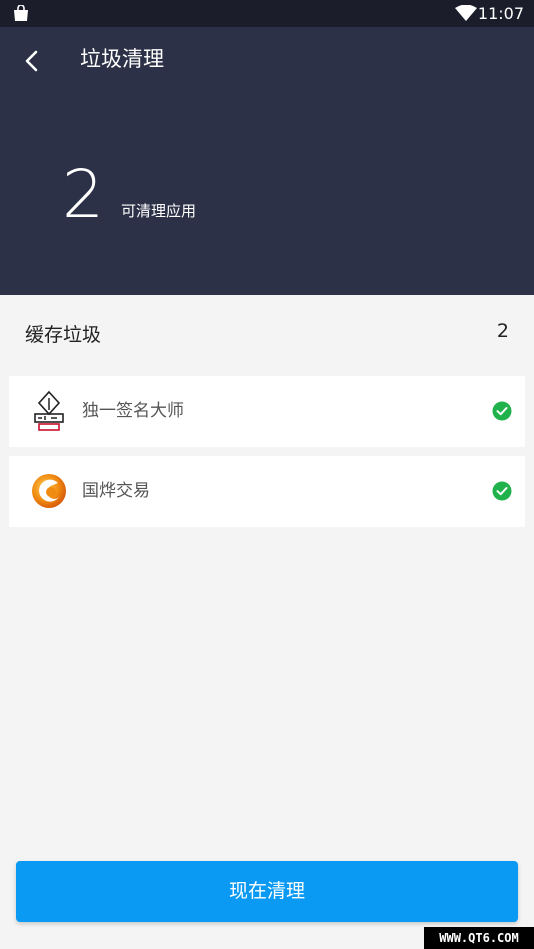  I want to click on cache-section-title: 缓存垃圾, so click(63, 335).